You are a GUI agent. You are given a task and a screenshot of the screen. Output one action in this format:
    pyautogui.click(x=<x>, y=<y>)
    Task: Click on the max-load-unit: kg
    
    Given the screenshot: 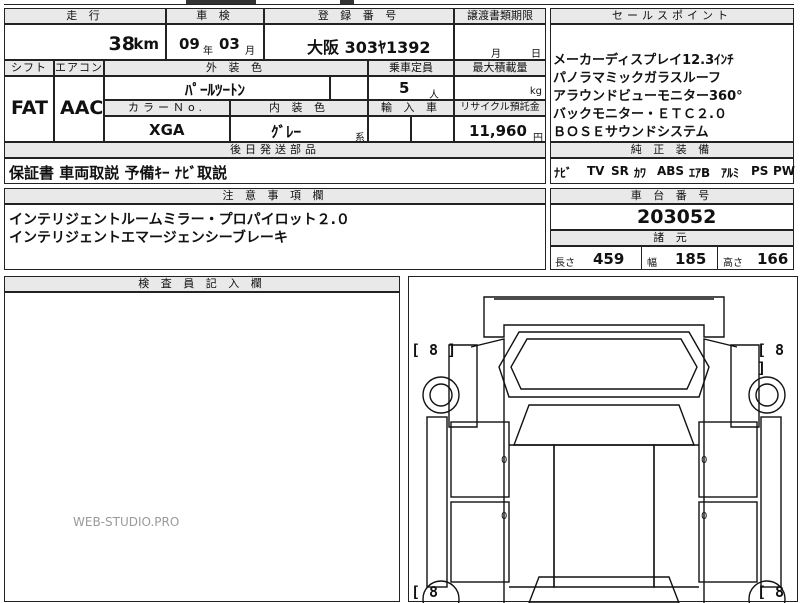 What is the action you would take?
    pyautogui.click(x=535, y=91)
    